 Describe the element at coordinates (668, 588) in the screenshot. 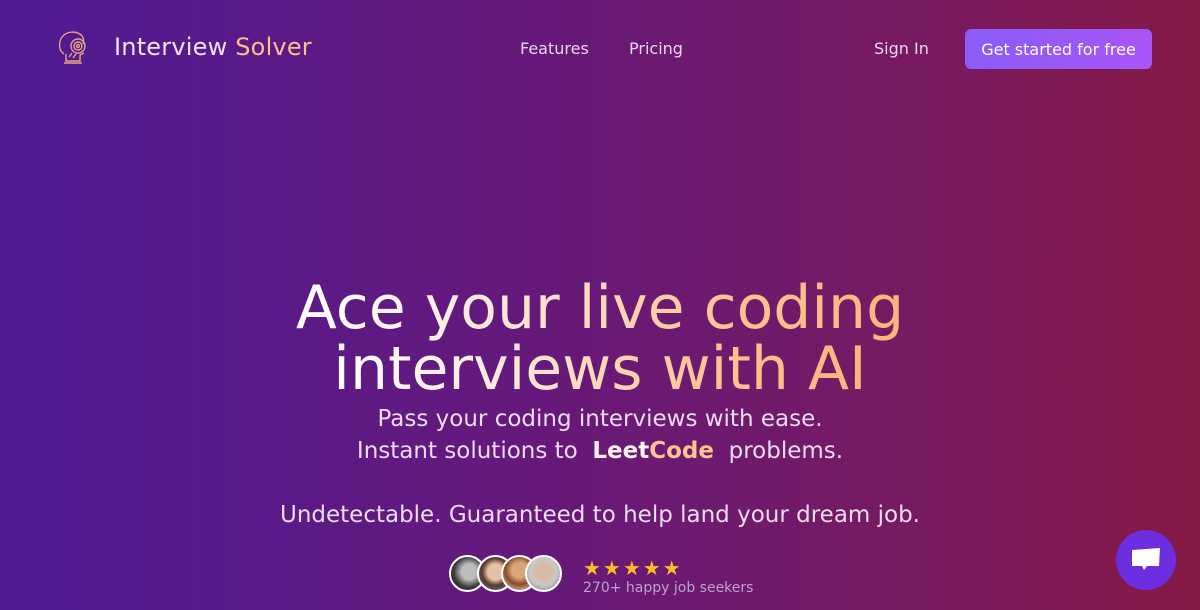

I see `happy-users-count: 270+ happy job seekers` at that location.